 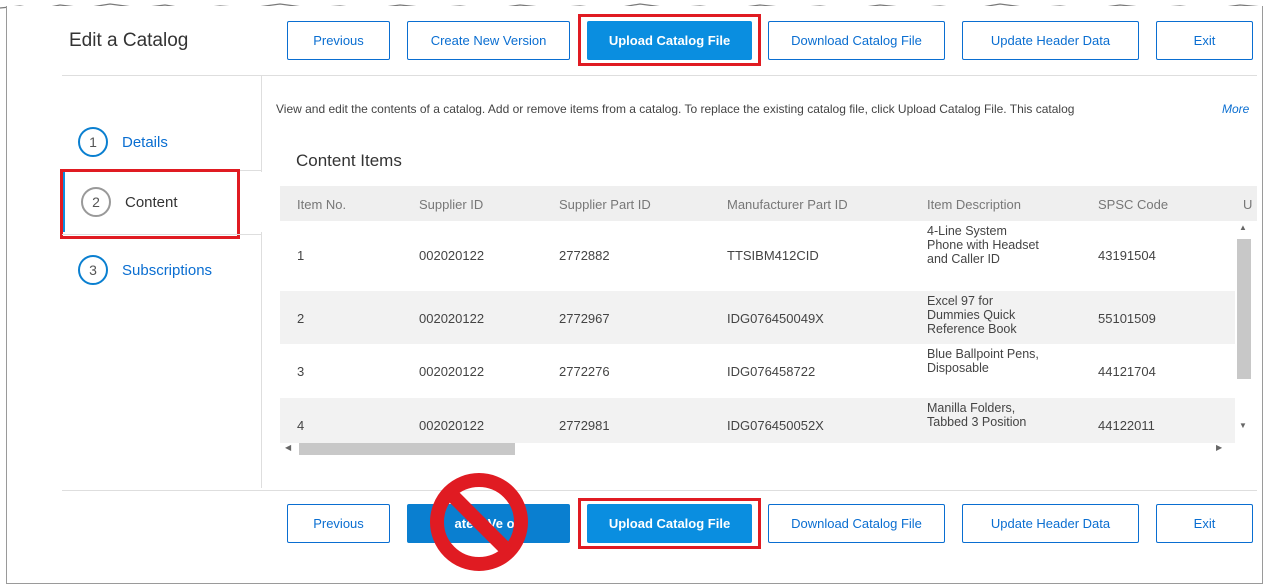 What do you see at coordinates (605, 204) in the screenshot?
I see `column-header: Supplier Part ID` at bounding box center [605, 204].